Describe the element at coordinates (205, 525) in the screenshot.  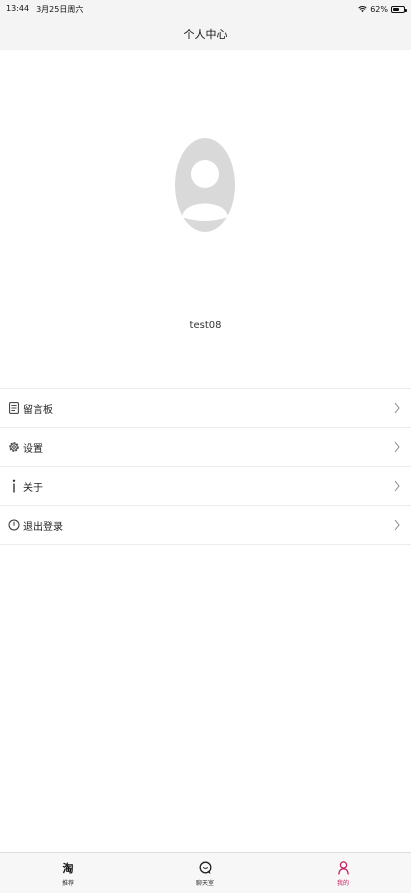
I see `menu-item-logout: 退出登录` at that location.